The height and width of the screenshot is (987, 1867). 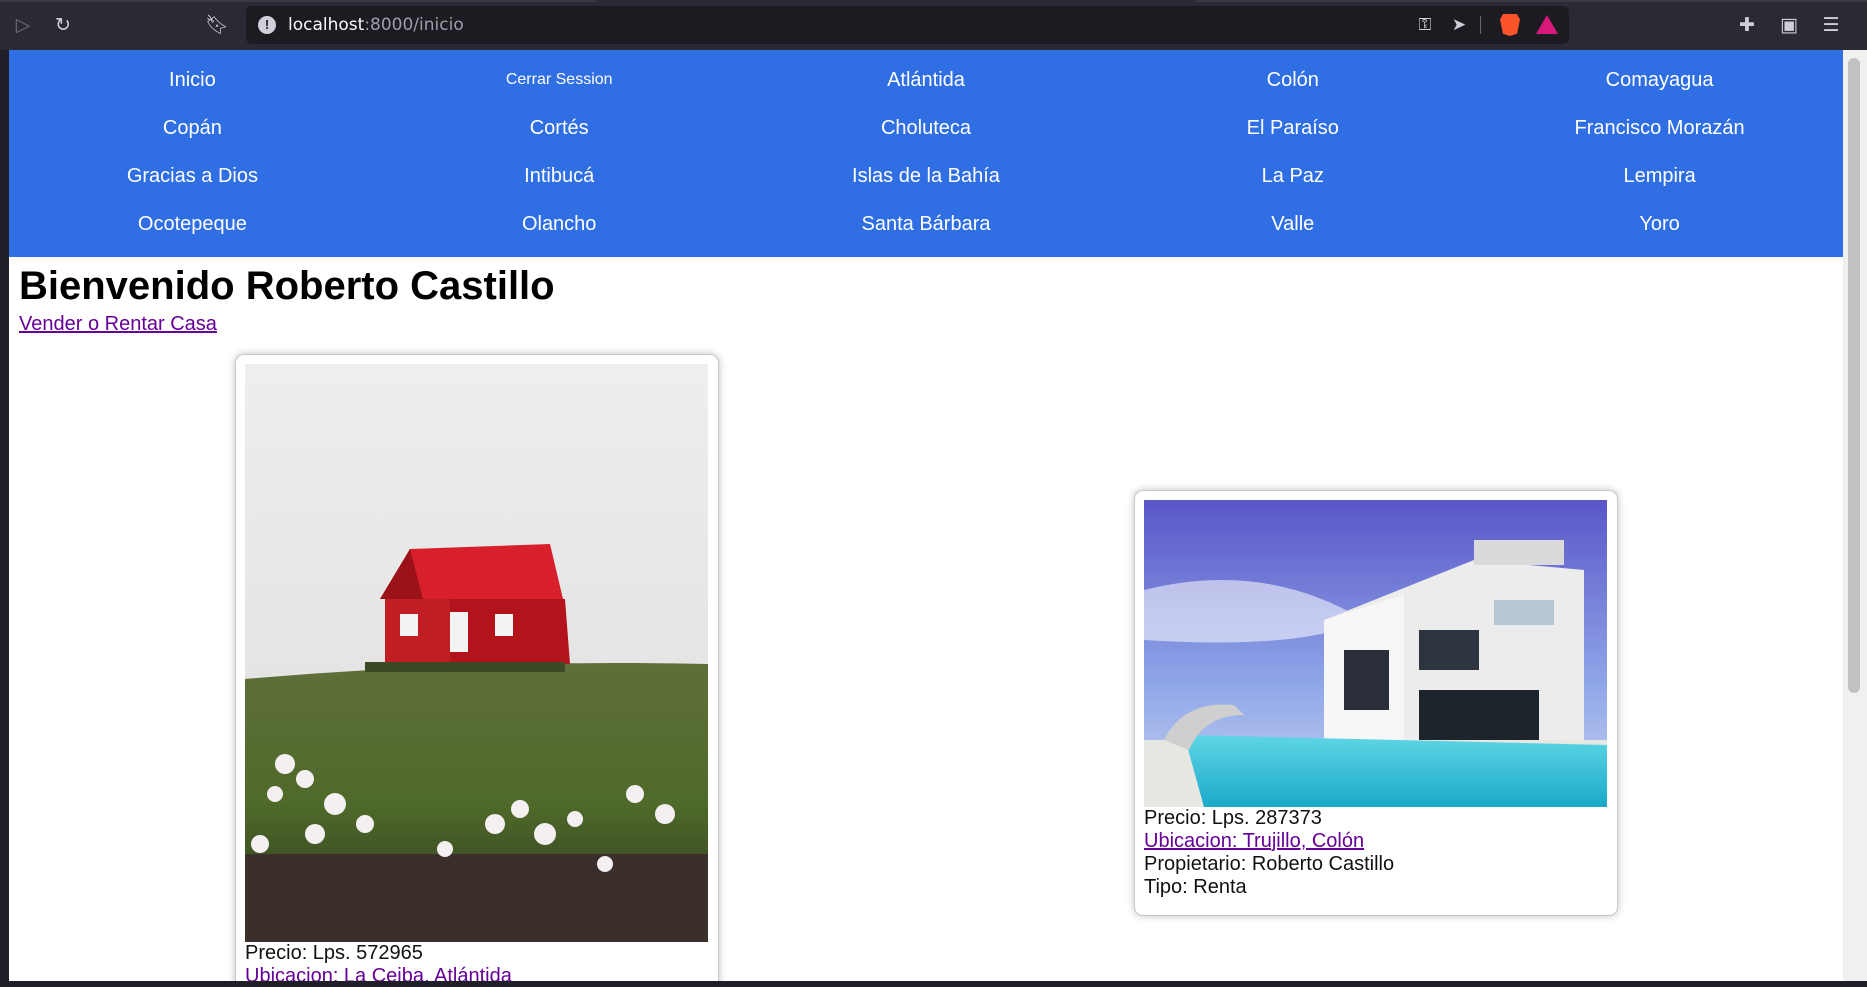 What do you see at coordinates (559, 128) in the screenshot?
I see `nav-item-cortes: Cortés` at bounding box center [559, 128].